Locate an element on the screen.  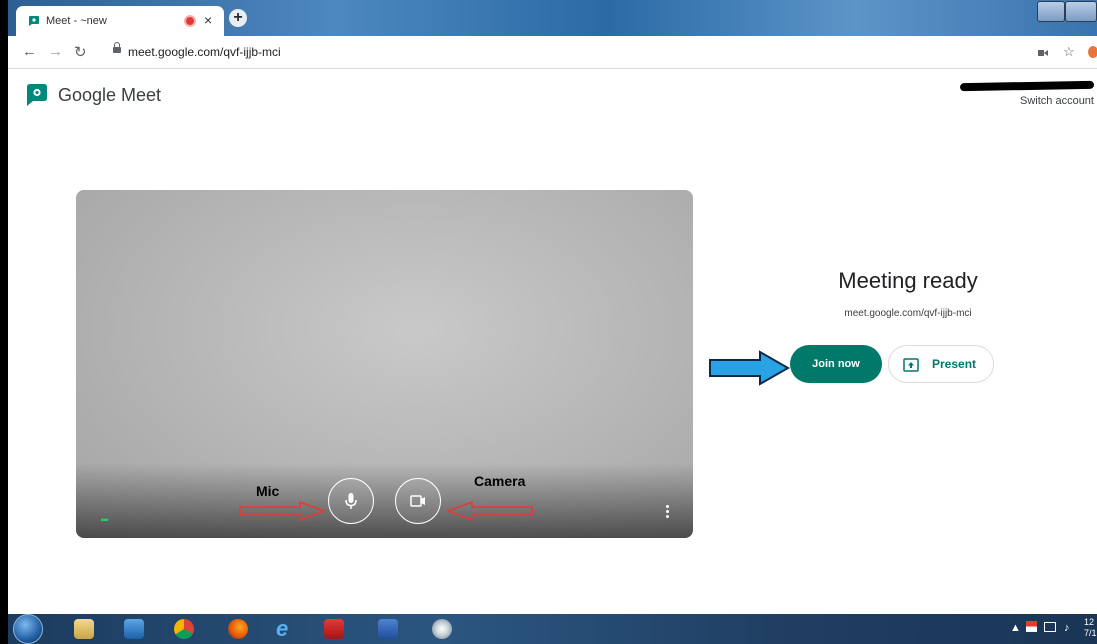
join-annotation-arrow-icon is located at coordinates (749, 368).